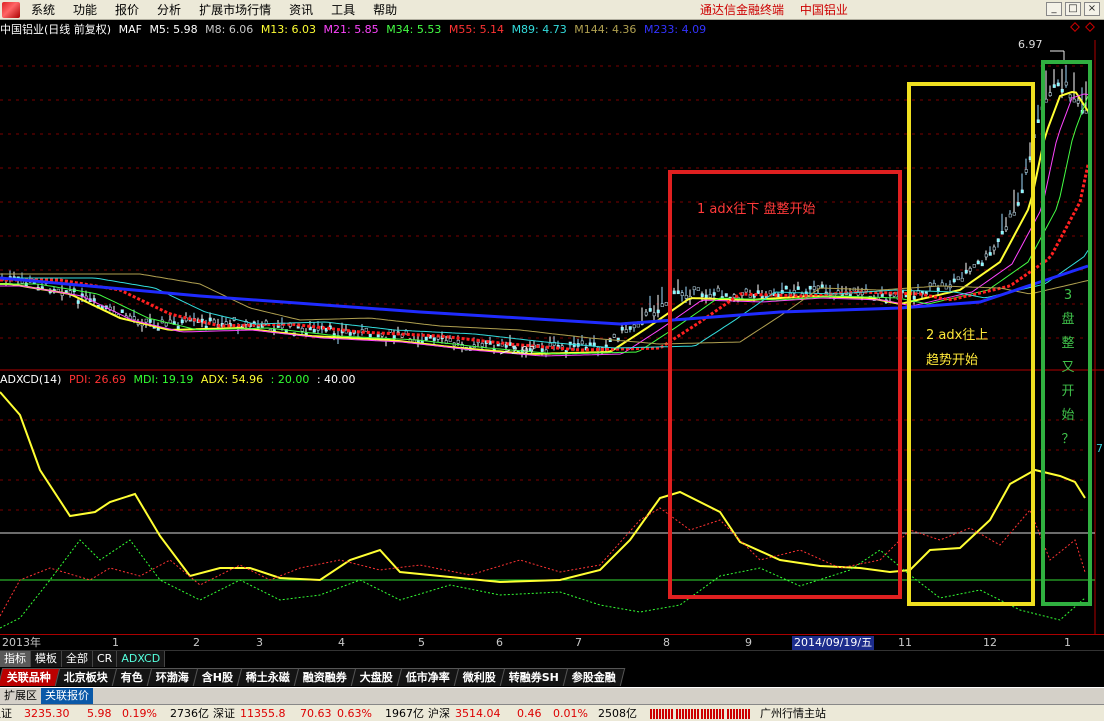 Image resolution: width=1104 pixels, height=721 pixels. Describe the element at coordinates (263, 713) in the screenshot. I see `sz-index: 11355.8` at that location.